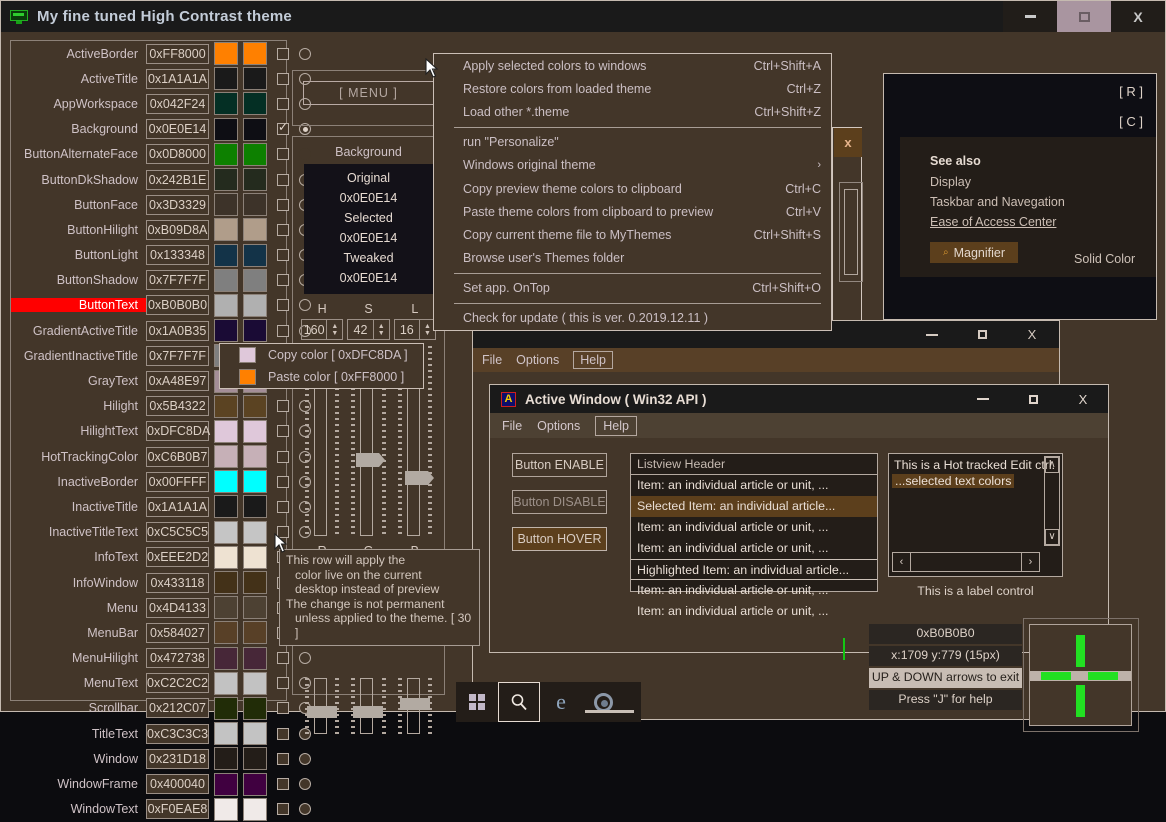 The height and width of the screenshot is (822, 1166). I want to click on color-hex-input: 0x042F24, so click(177, 103).